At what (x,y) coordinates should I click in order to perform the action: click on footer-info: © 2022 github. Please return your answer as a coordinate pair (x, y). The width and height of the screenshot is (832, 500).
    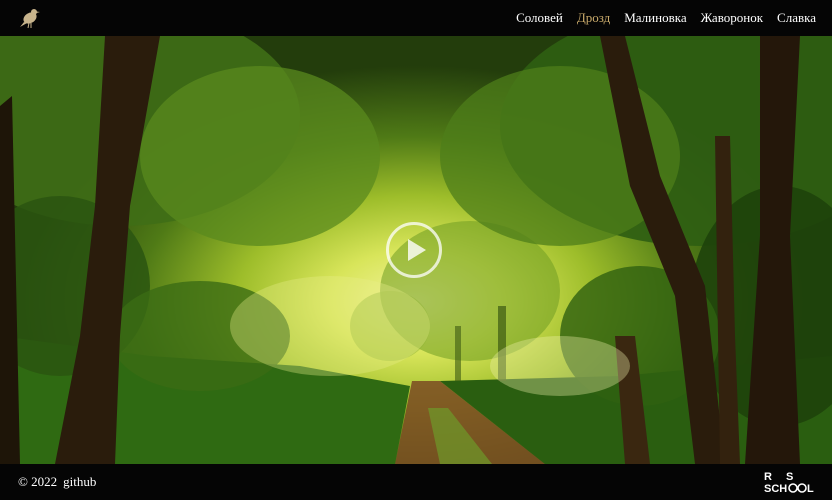
    Looking at the image, I should click on (57, 482).